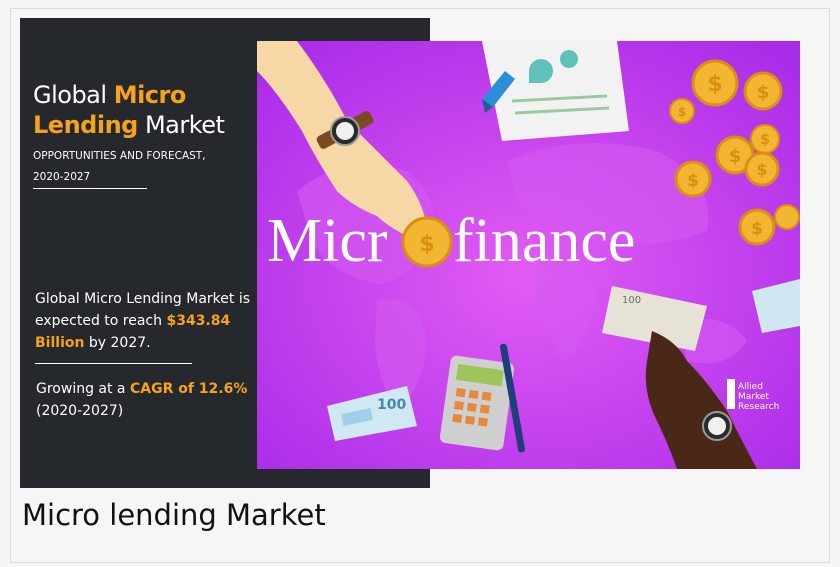 The width and height of the screenshot is (840, 567). I want to click on title-accent-lending: Lending, so click(85, 125).